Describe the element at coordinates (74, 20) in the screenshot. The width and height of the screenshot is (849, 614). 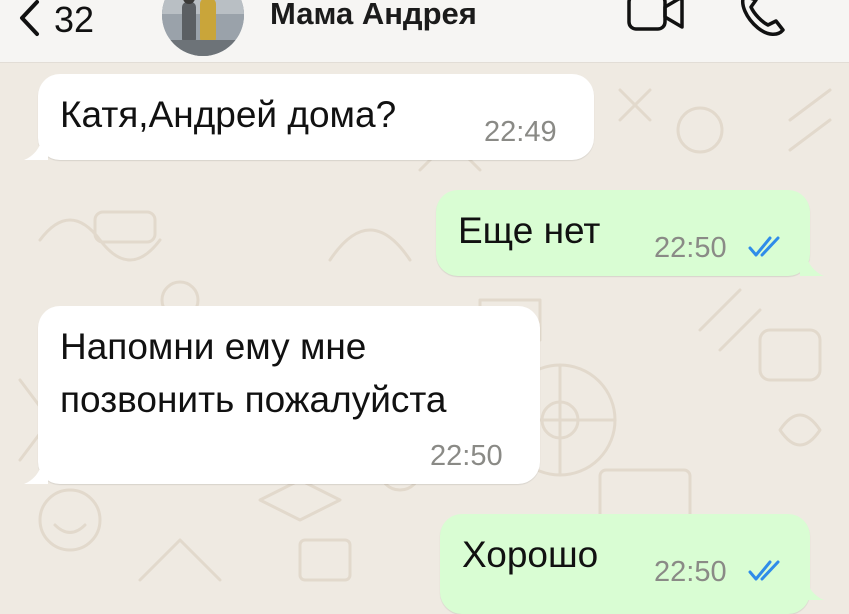
I see `unread-count: 32` at that location.